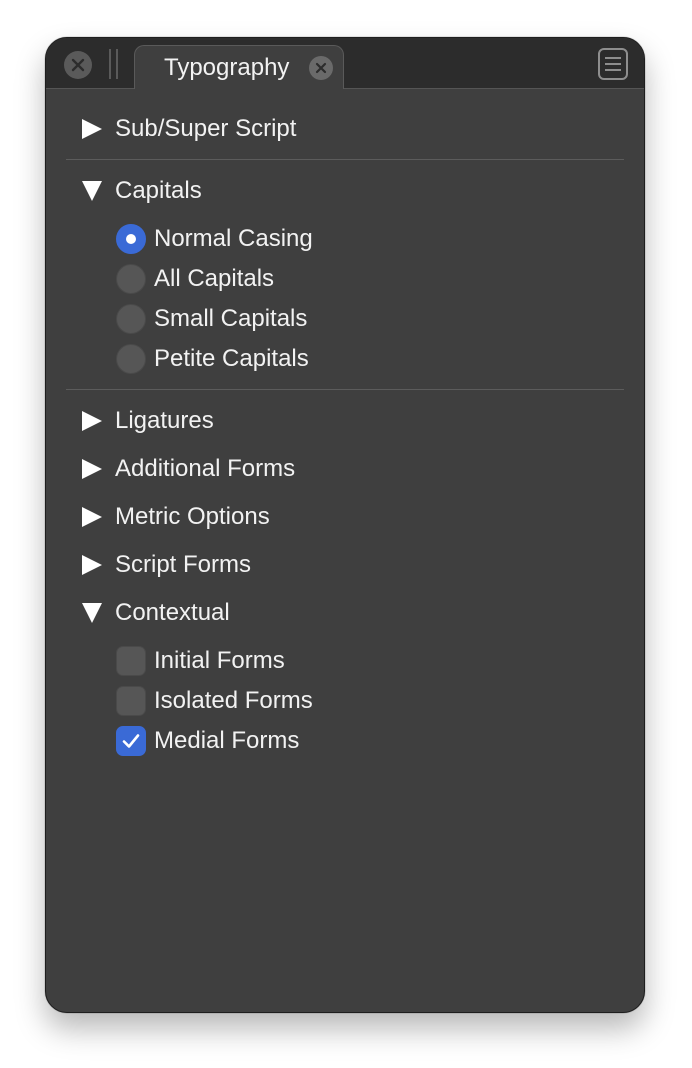 Image resolution: width=692 pixels, height=1068 pixels. Describe the element at coordinates (231, 318) in the screenshot. I see `option-label: Small Capitals` at that location.